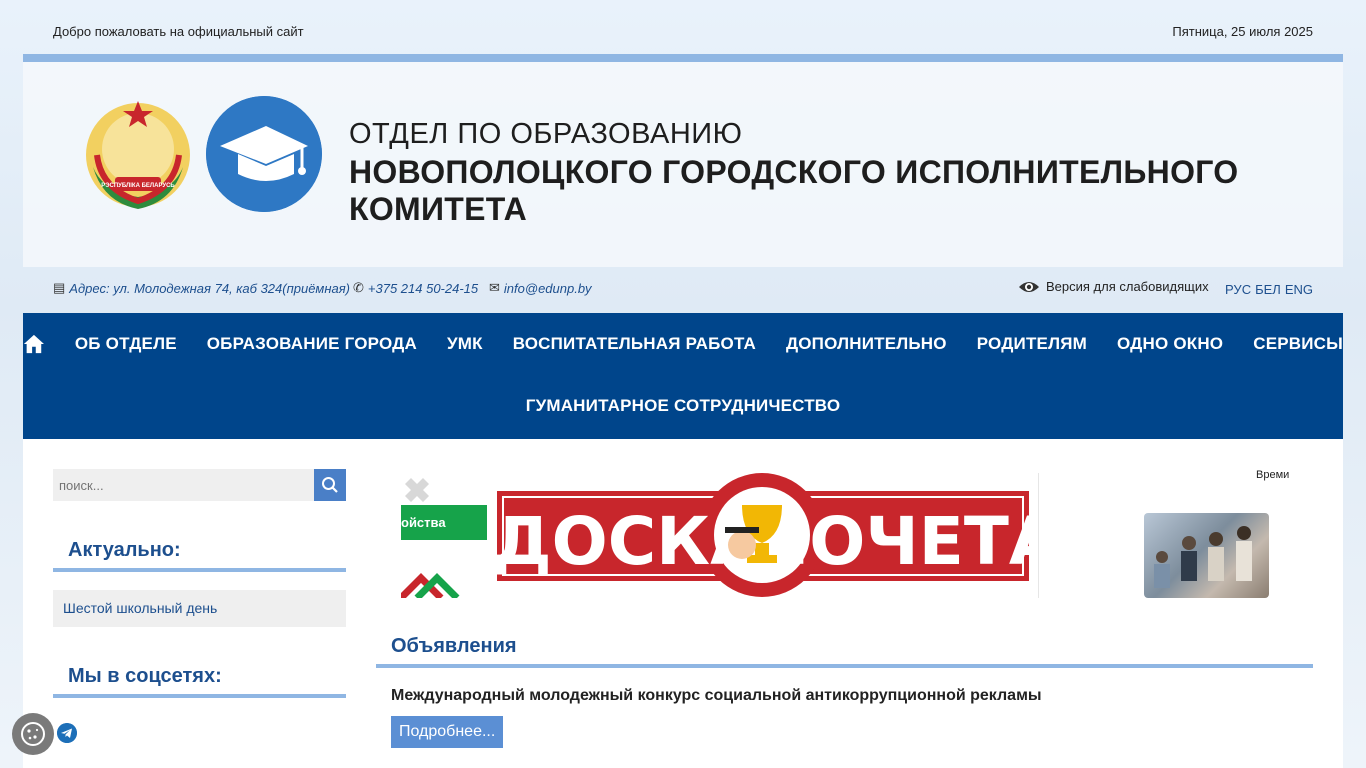 The image size is (1366, 768). What do you see at coordinates (1273, 475) in the screenshot?
I see `banner-time-label: Времи` at bounding box center [1273, 475].